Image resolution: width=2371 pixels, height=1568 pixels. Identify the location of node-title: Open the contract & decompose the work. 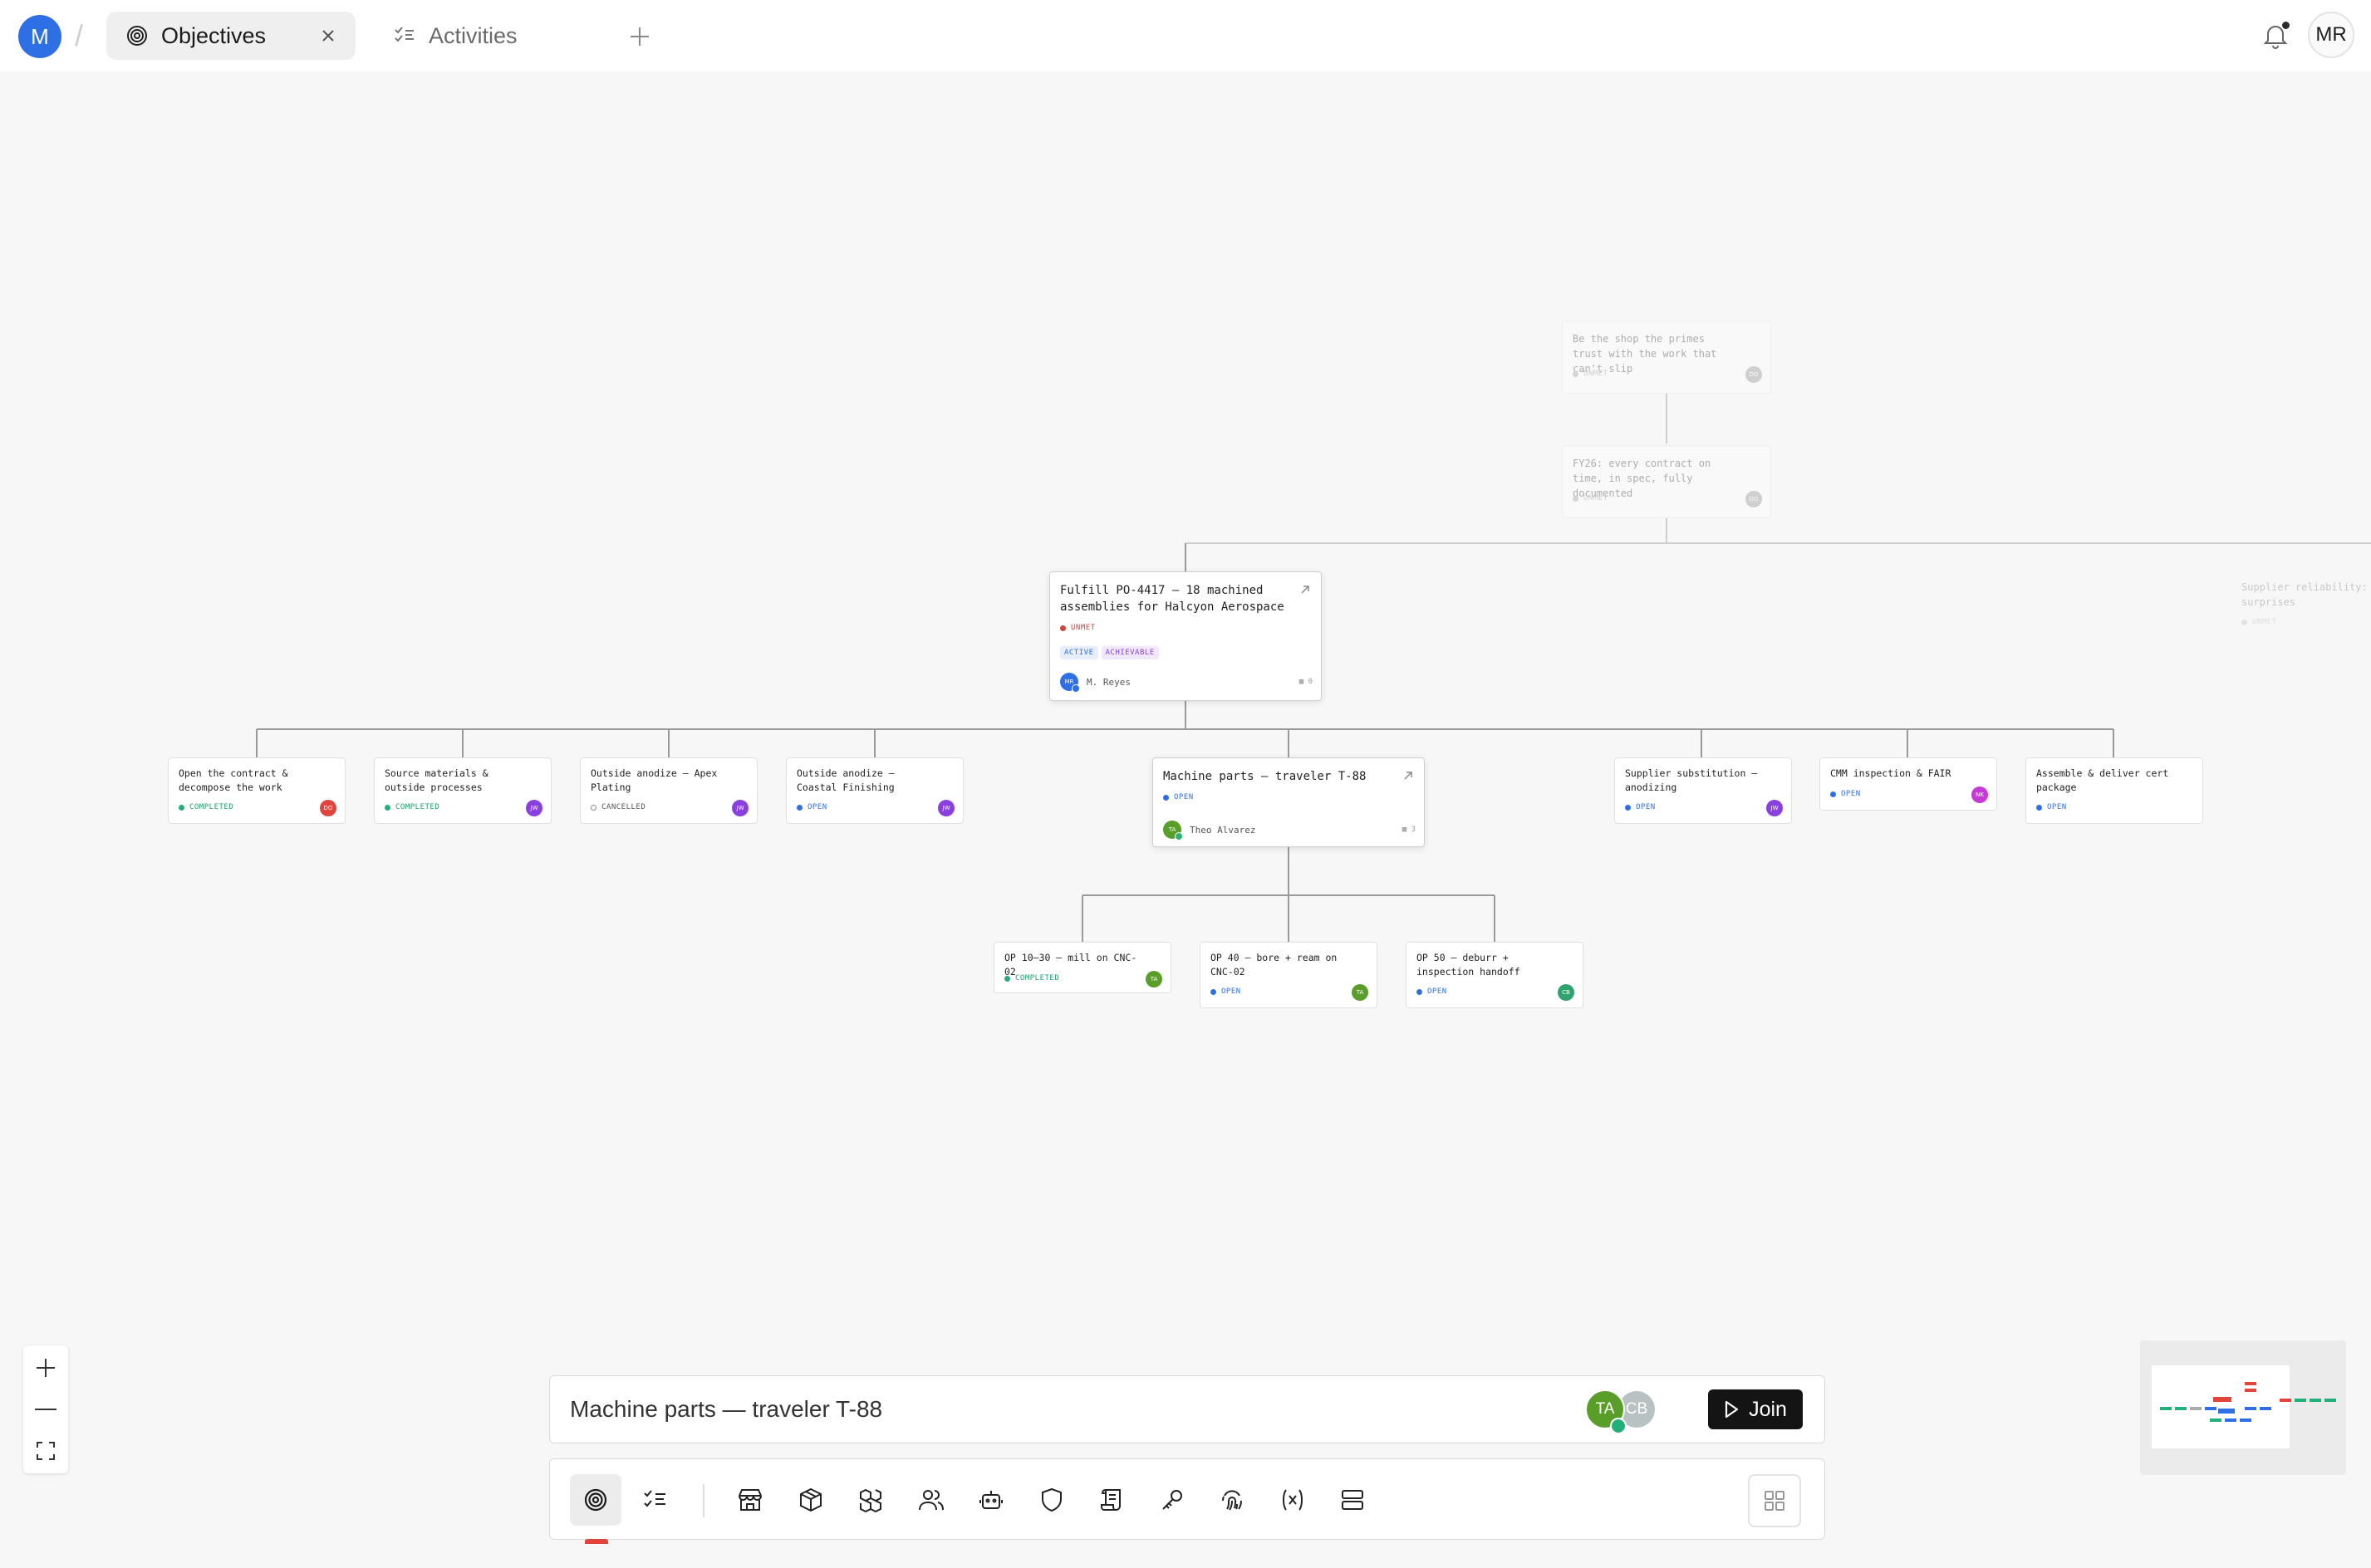
(233, 780).